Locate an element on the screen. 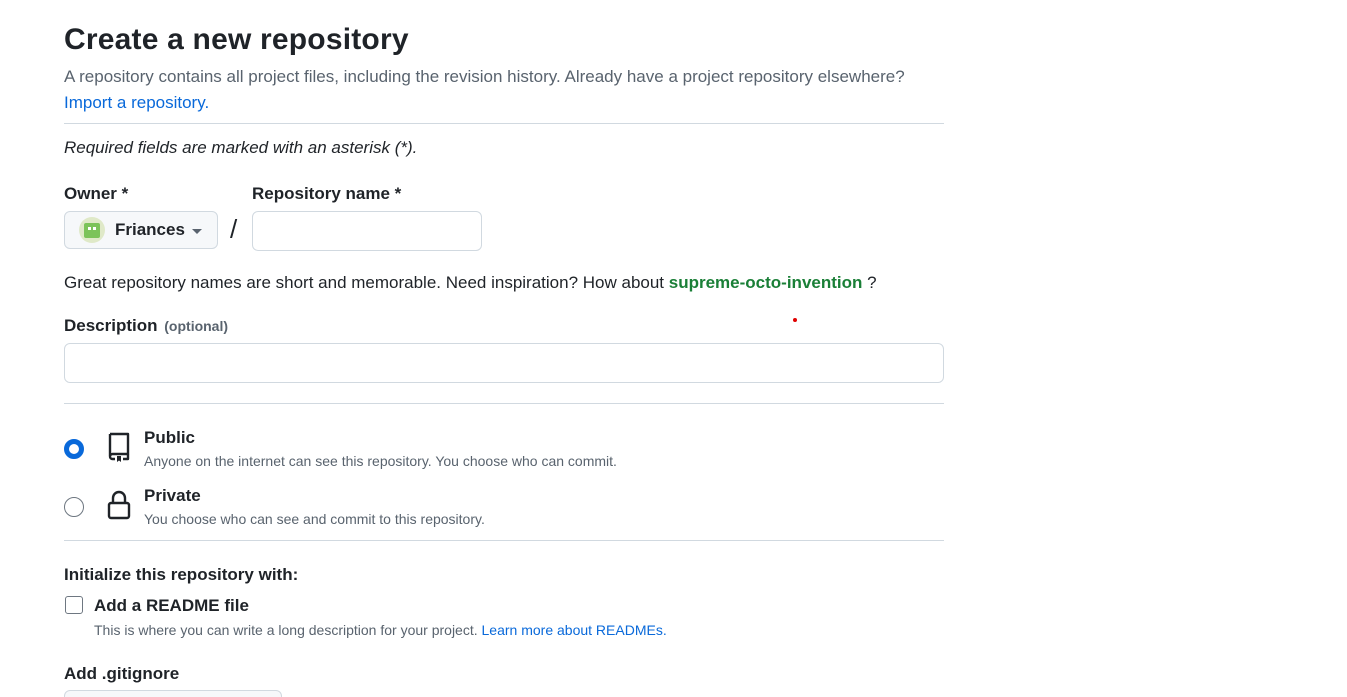  public-radio is located at coordinates (74, 449).